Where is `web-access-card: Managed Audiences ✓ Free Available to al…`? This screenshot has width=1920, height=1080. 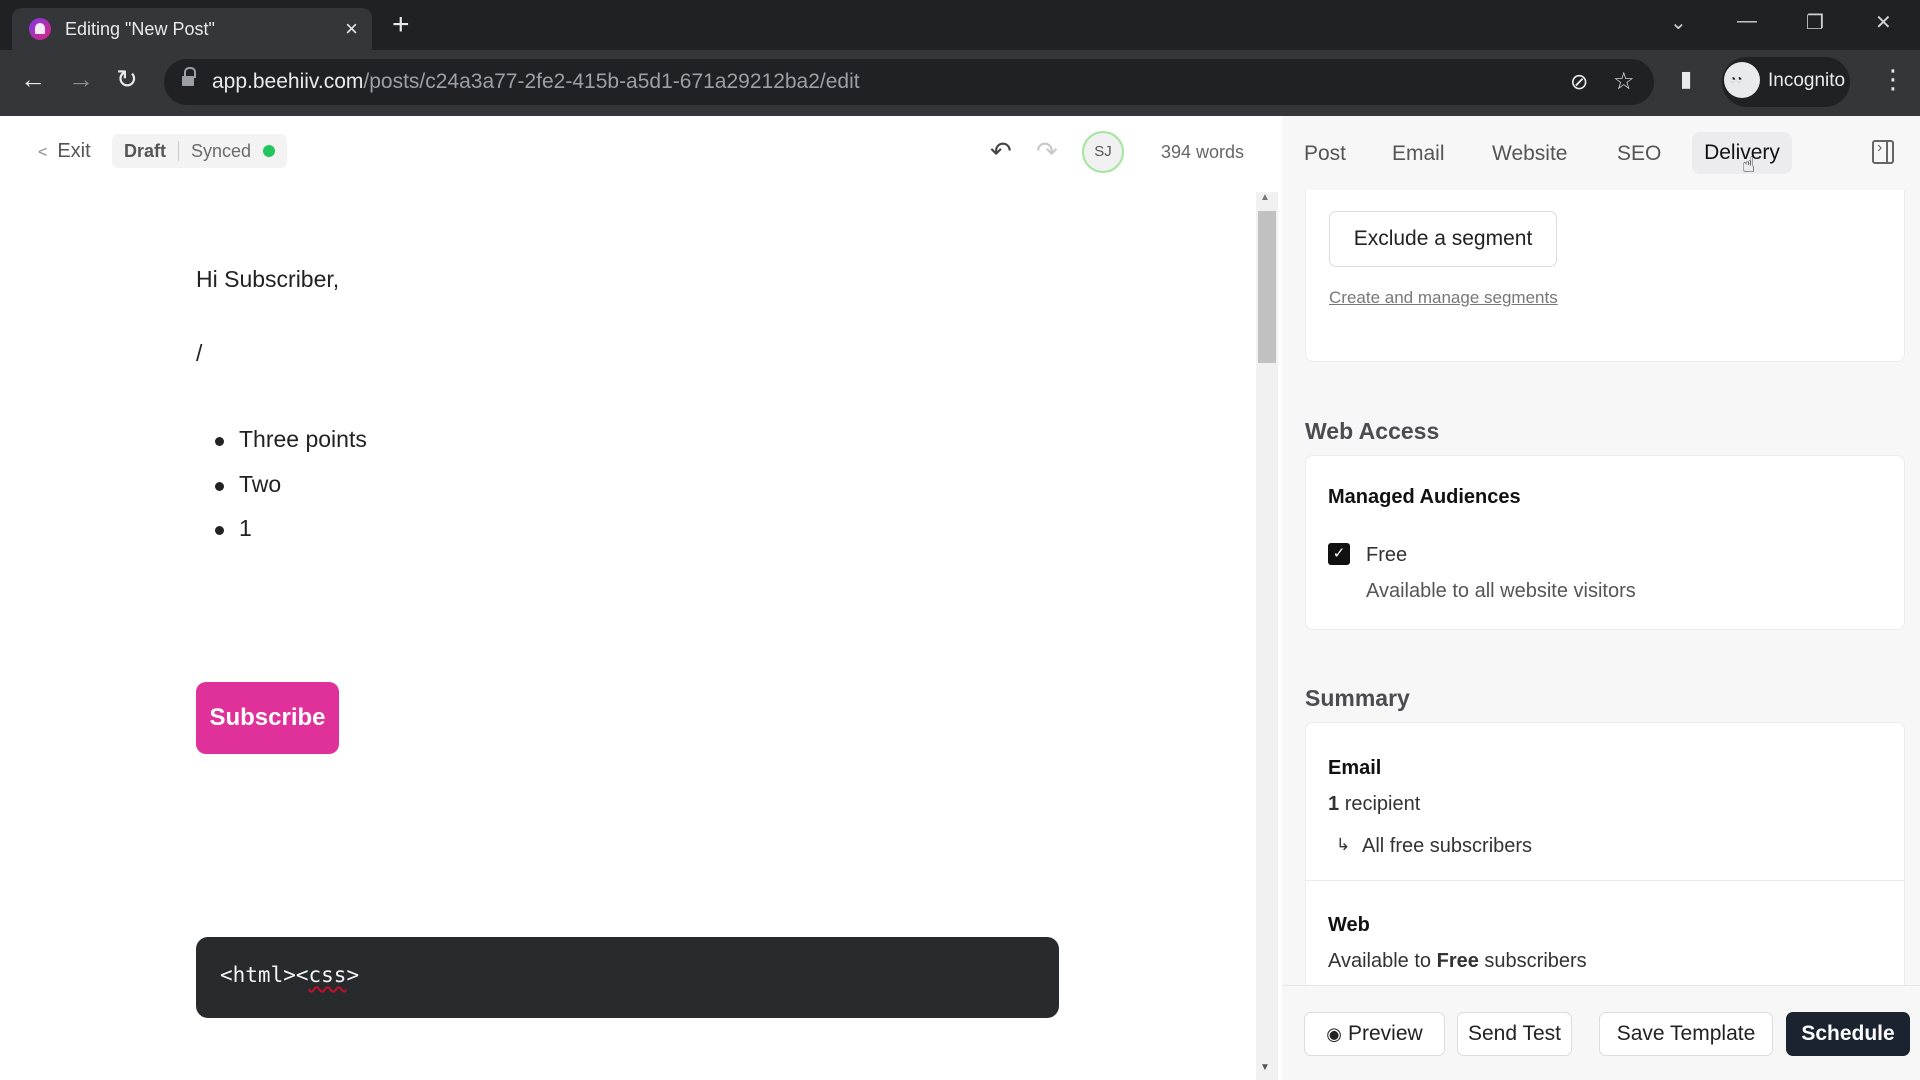
web-access-card: Managed Audiences ✓ Free Available to al… is located at coordinates (1605, 542).